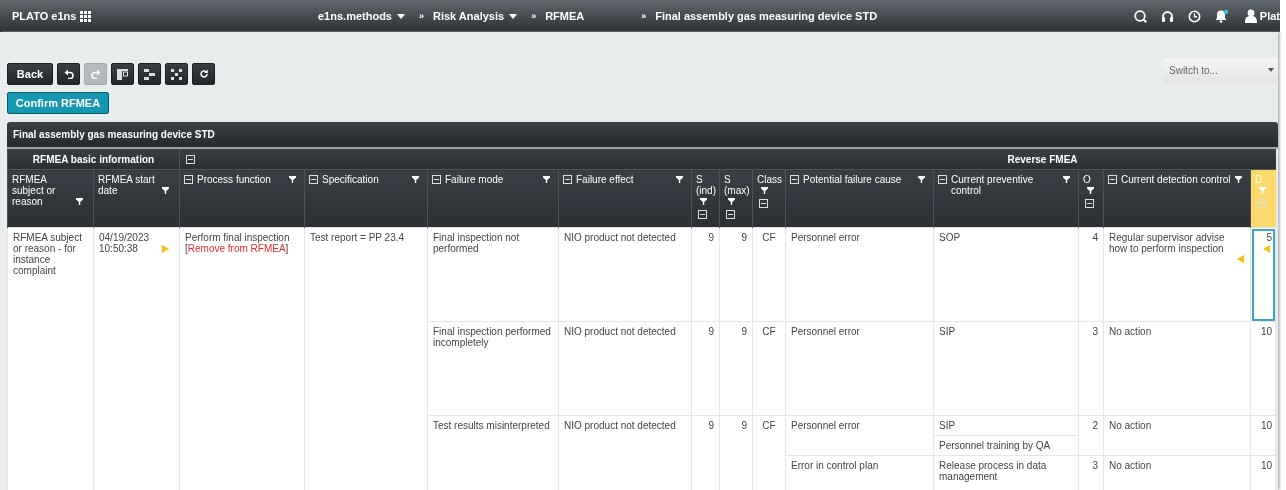 The width and height of the screenshot is (1286, 490). What do you see at coordinates (1167, 16) in the screenshot?
I see `headset-icon` at bounding box center [1167, 16].